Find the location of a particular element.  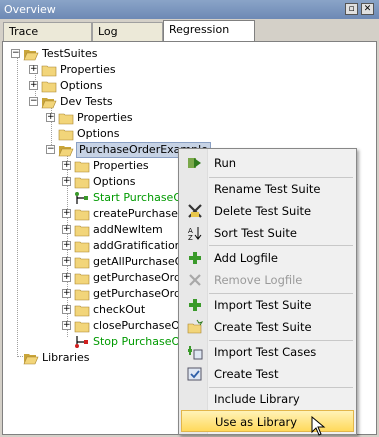

menu-item-create-test: Create Test is located at coordinates (267, 374).